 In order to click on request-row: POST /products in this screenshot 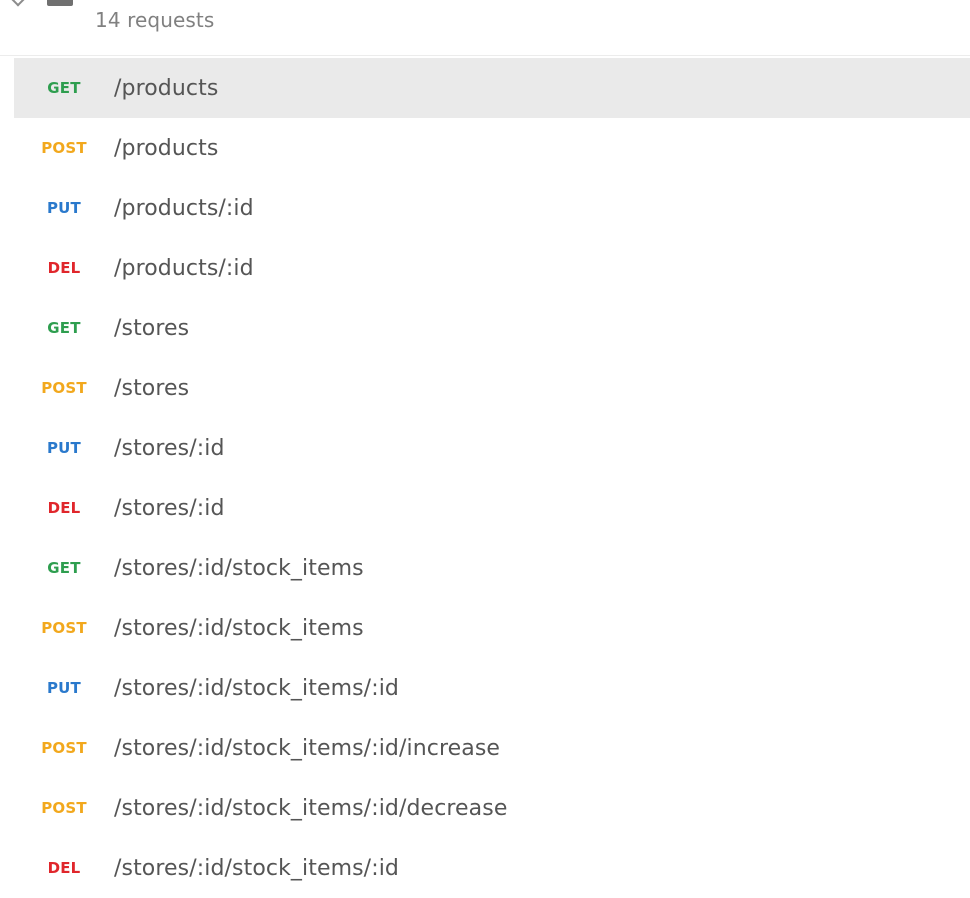, I will do `click(492, 148)`.